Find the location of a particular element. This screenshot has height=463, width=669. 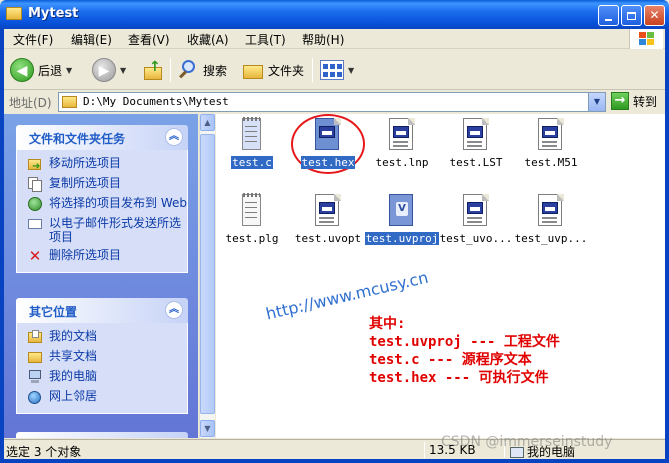

file-item: V test.uvproj is located at coordinates (402, 219).